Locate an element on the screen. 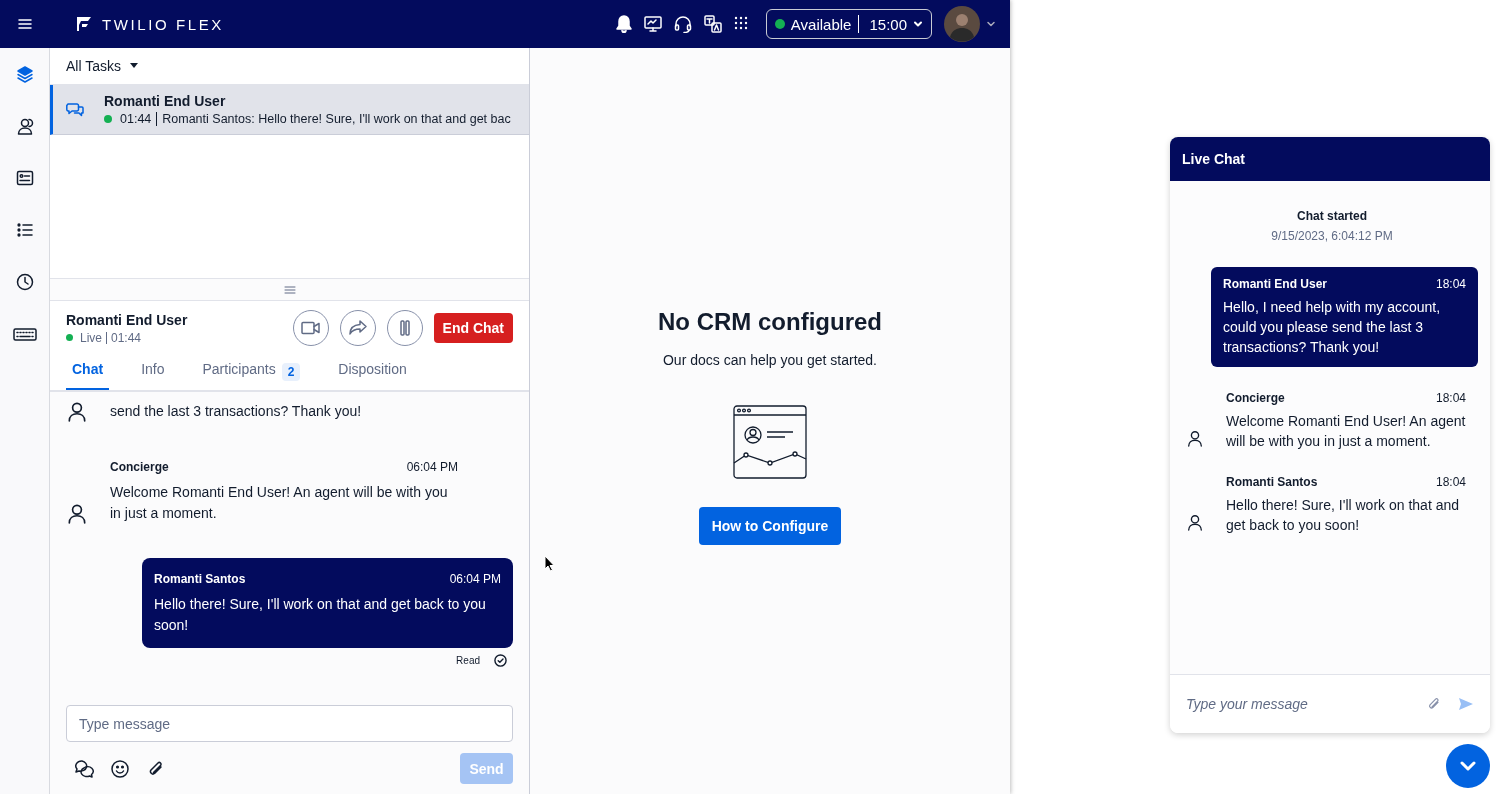 This screenshot has width=1496, height=794. how-to-configure-button: How to Configure is located at coordinates (770, 526).